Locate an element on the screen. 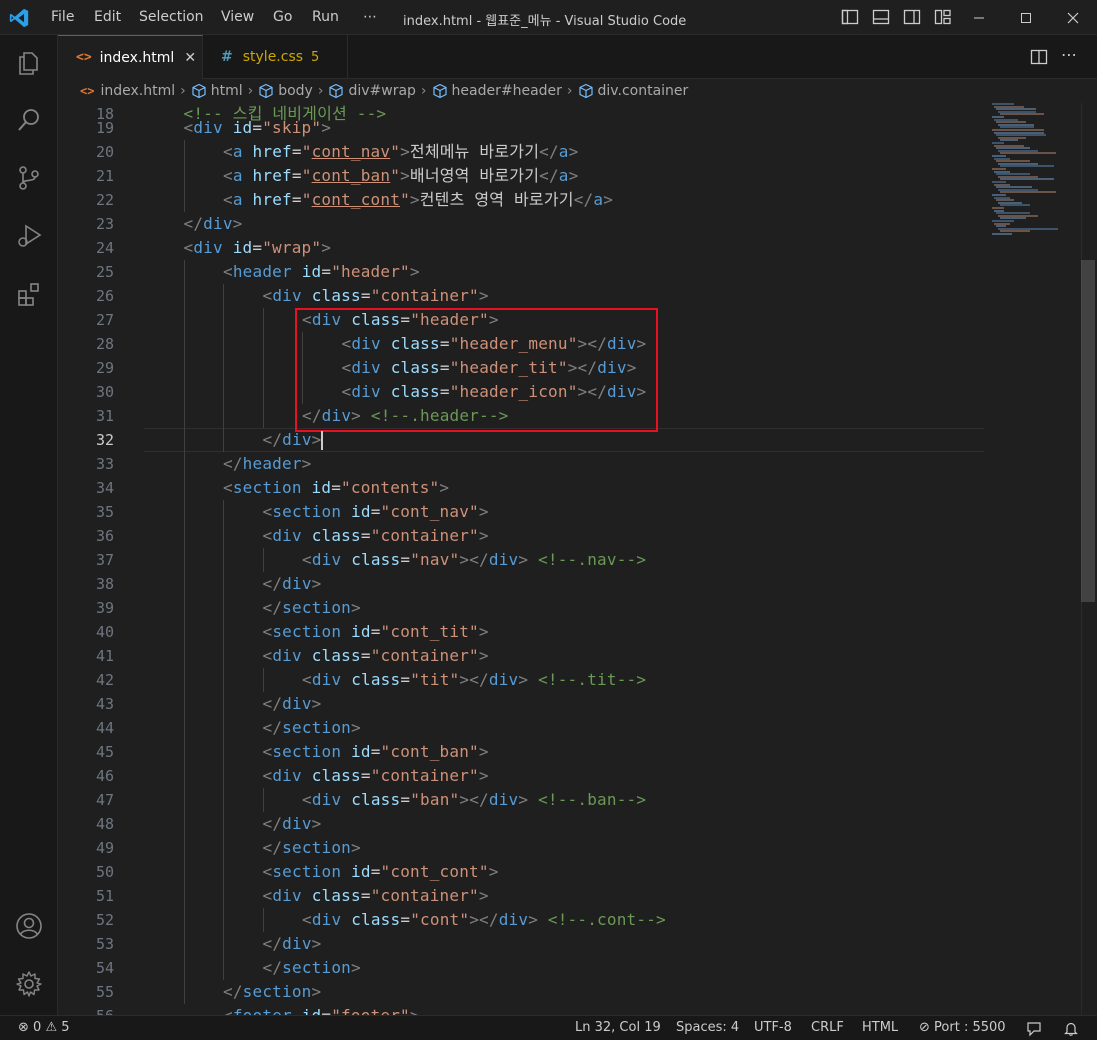  minimize-button is located at coordinates (979, 17).